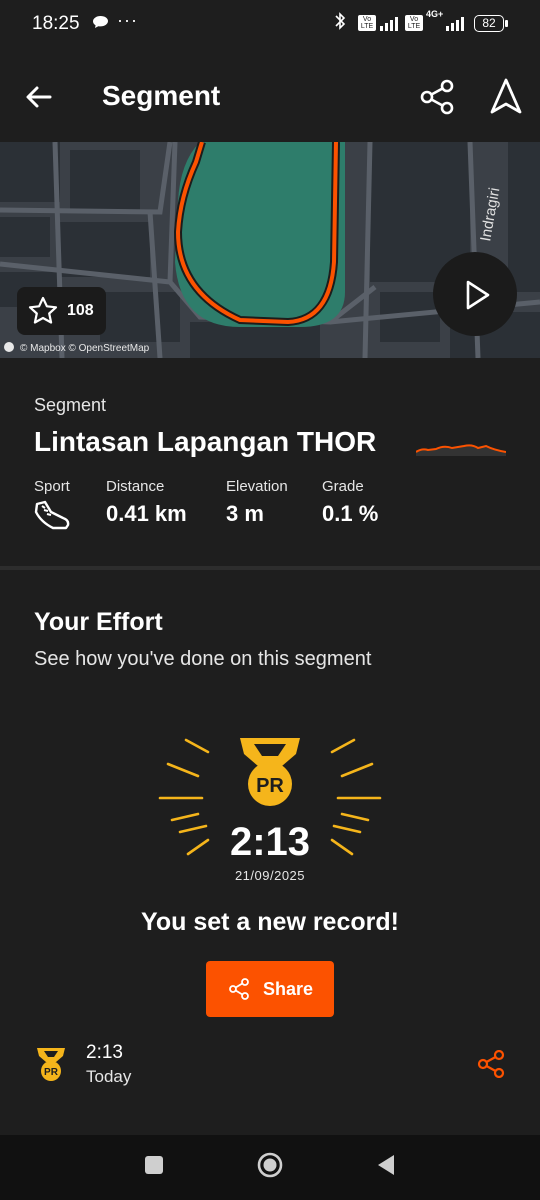  Describe the element at coordinates (461, 450) in the screenshot. I see `elevation-profile-icon` at that location.